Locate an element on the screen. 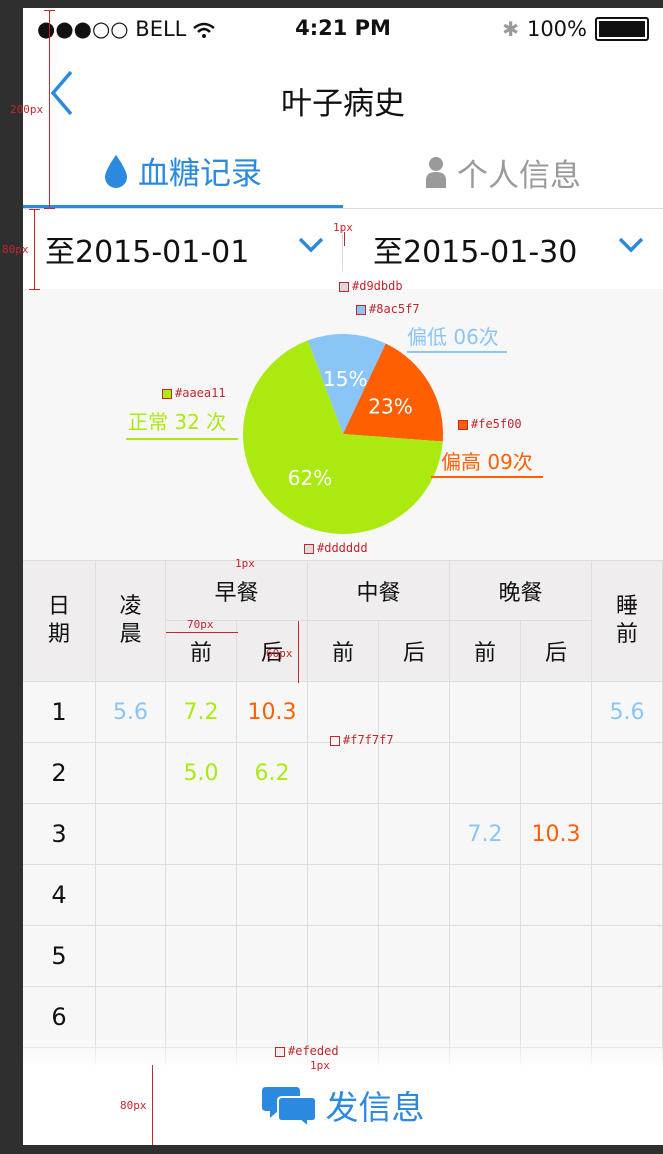 The image size is (663, 1154). table-cell-text: 5.6 is located at coordinates (627, 712).